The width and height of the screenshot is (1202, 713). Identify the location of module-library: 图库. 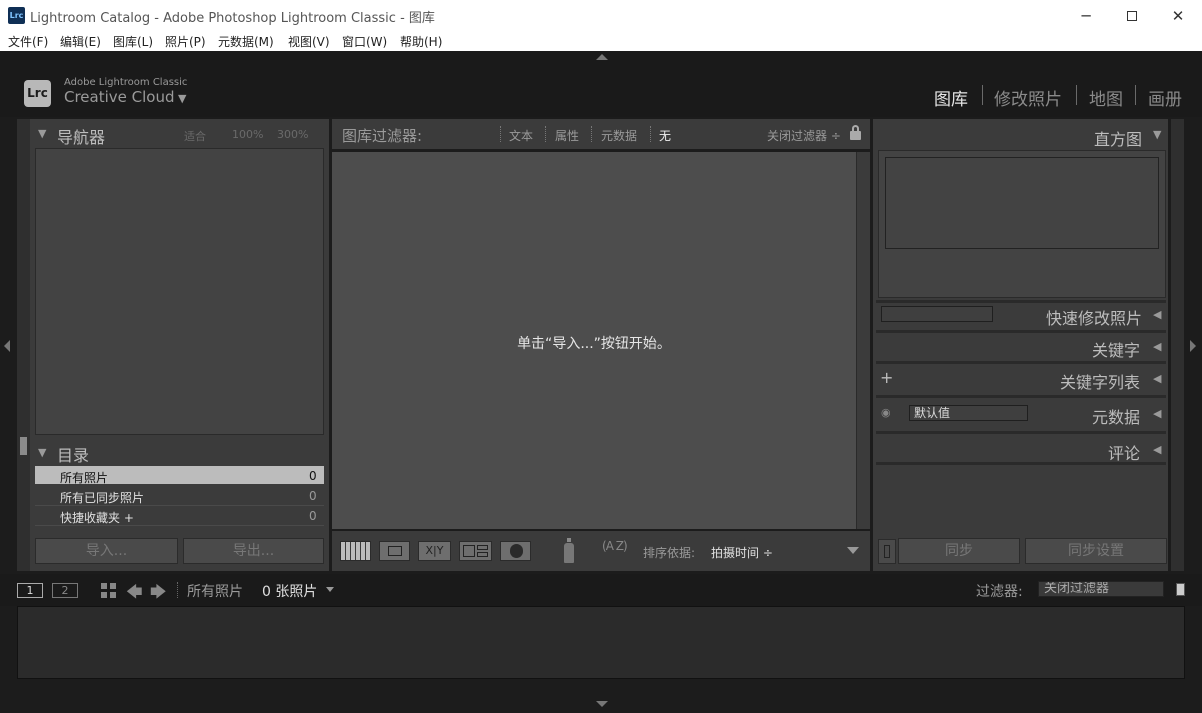
(951, 97).